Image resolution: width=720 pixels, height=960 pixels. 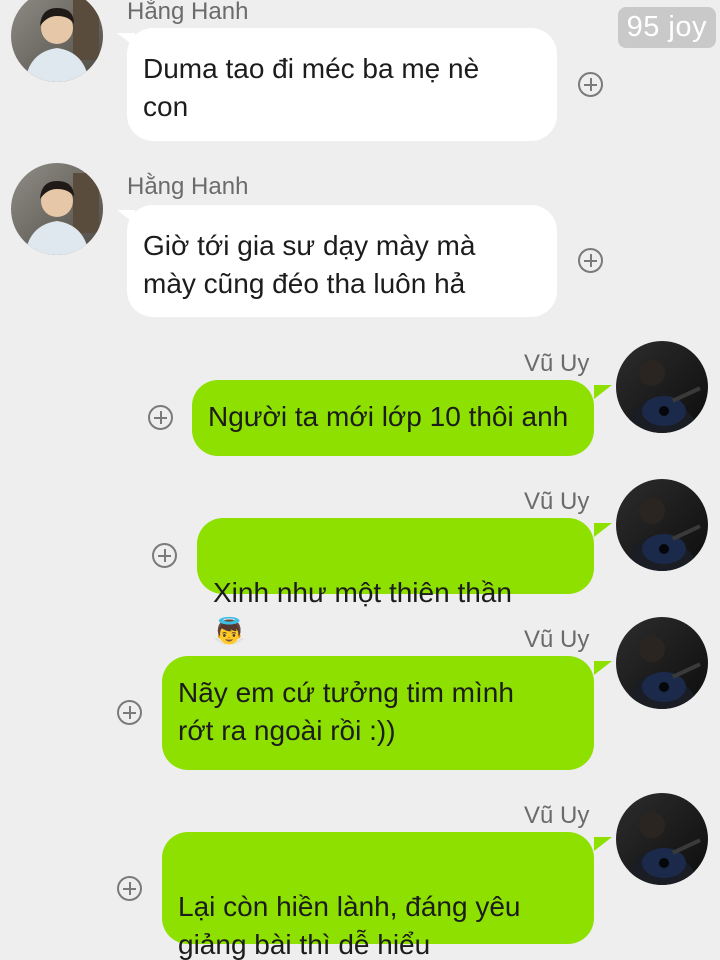 What do you see at coordinates (342, 84) in the screenshot?
I see `message-bubble: Duma tao đi méc ba mẹ nè con` at bounding box center [342, 84].